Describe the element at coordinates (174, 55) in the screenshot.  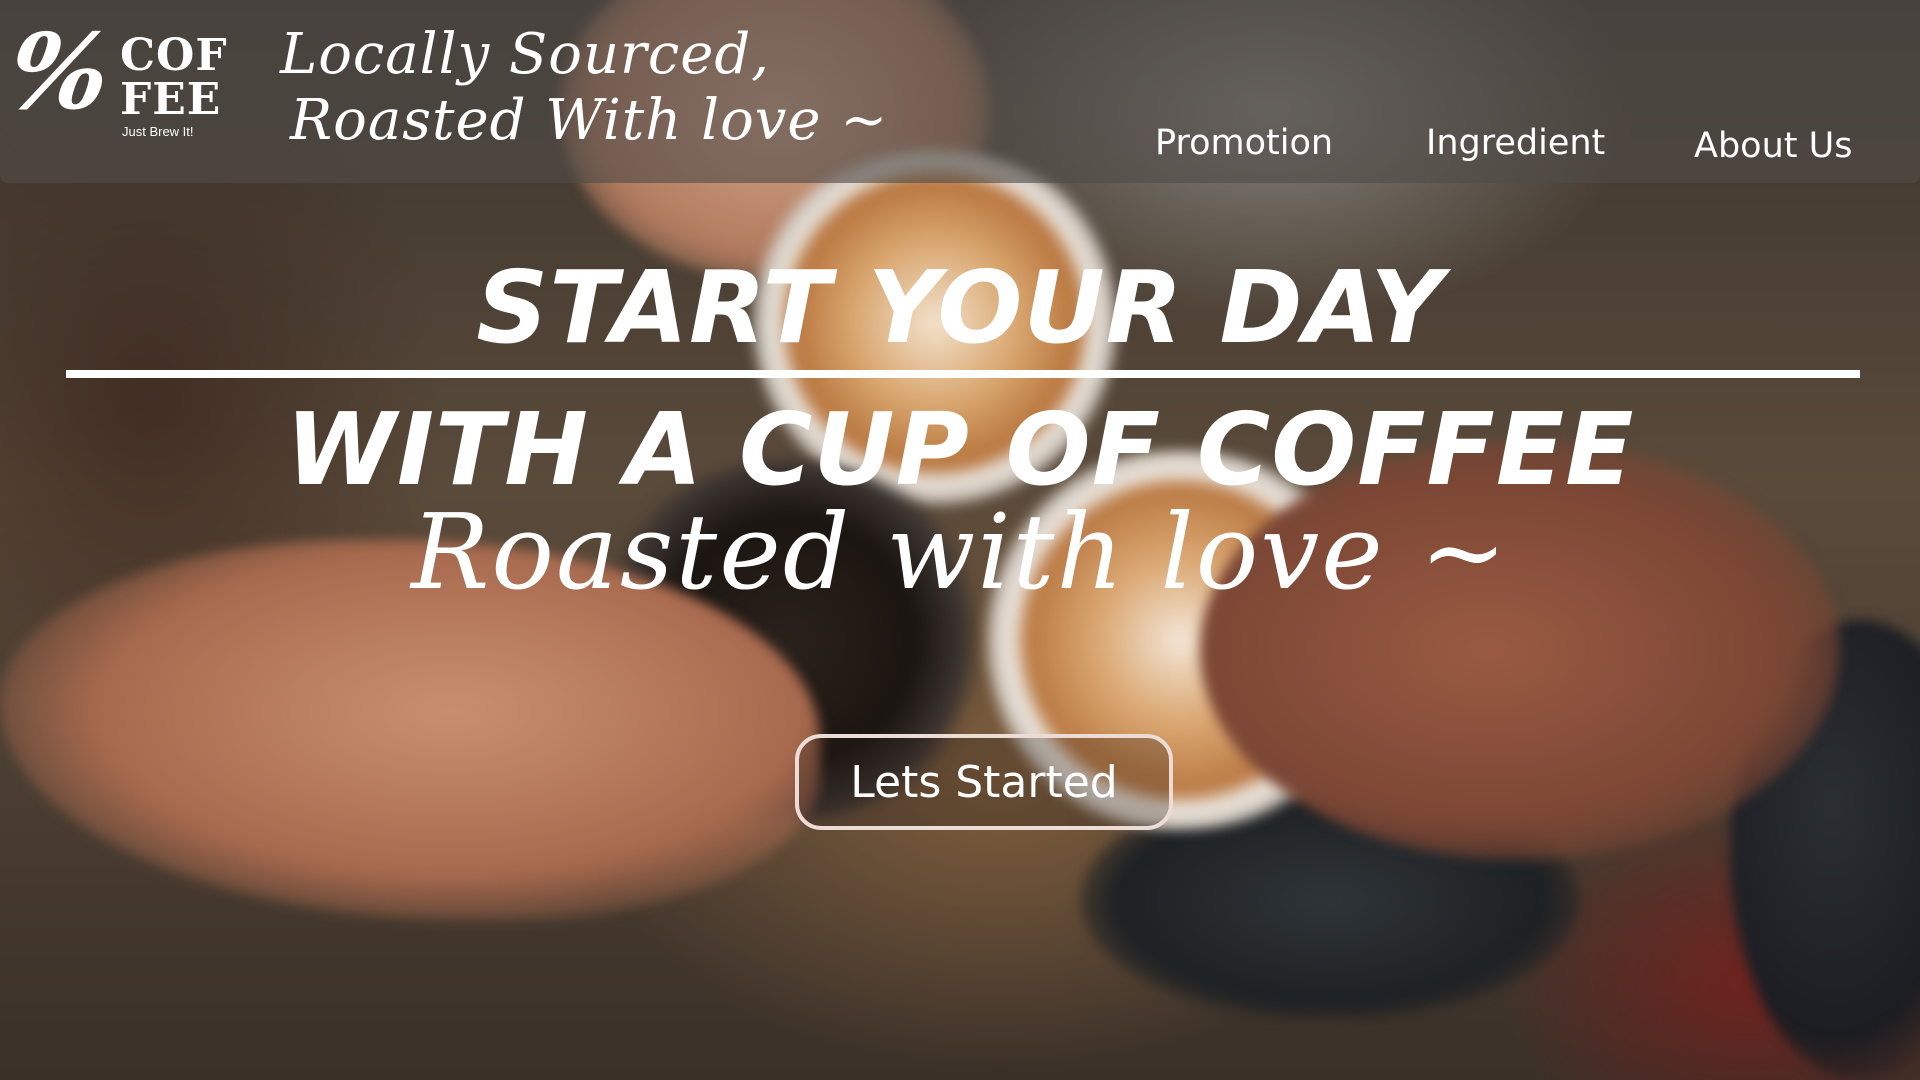
I see `logo-word-top: COF` at that location.